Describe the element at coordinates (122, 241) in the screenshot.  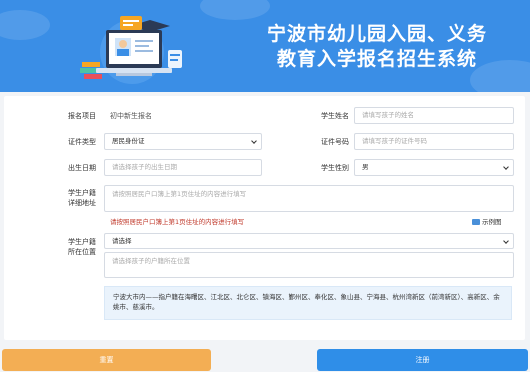
I see `location-select-value: 请选择` at that location.